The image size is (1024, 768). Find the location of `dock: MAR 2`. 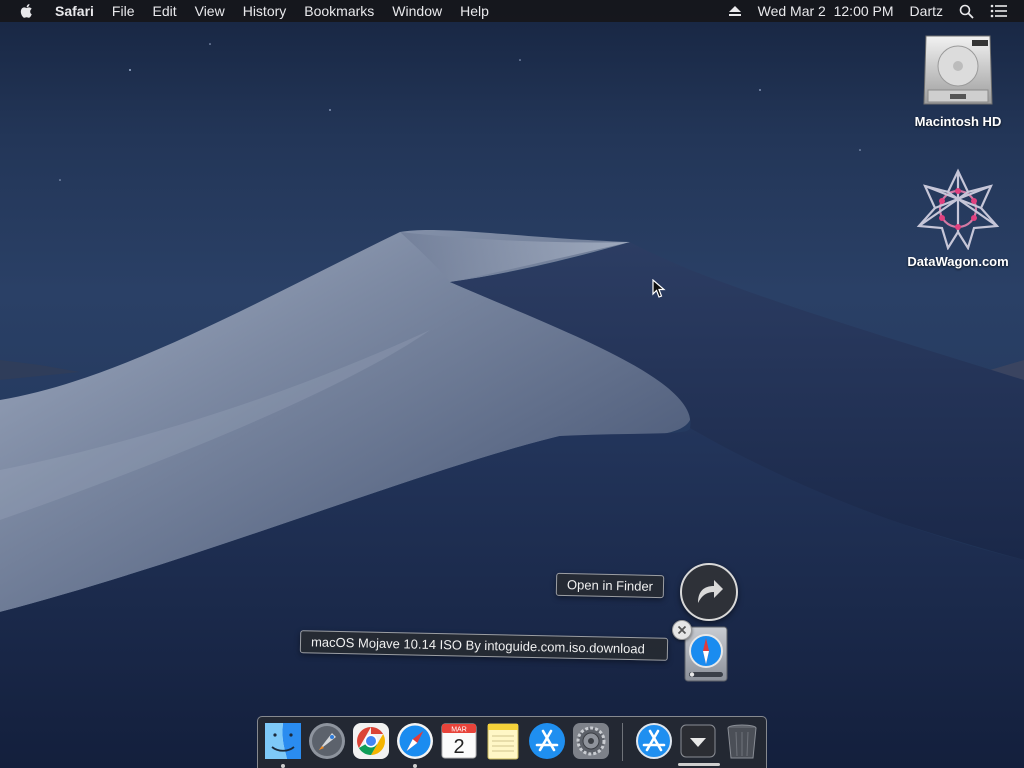

dock: MAR 2 is located at coordinates (512, 742).